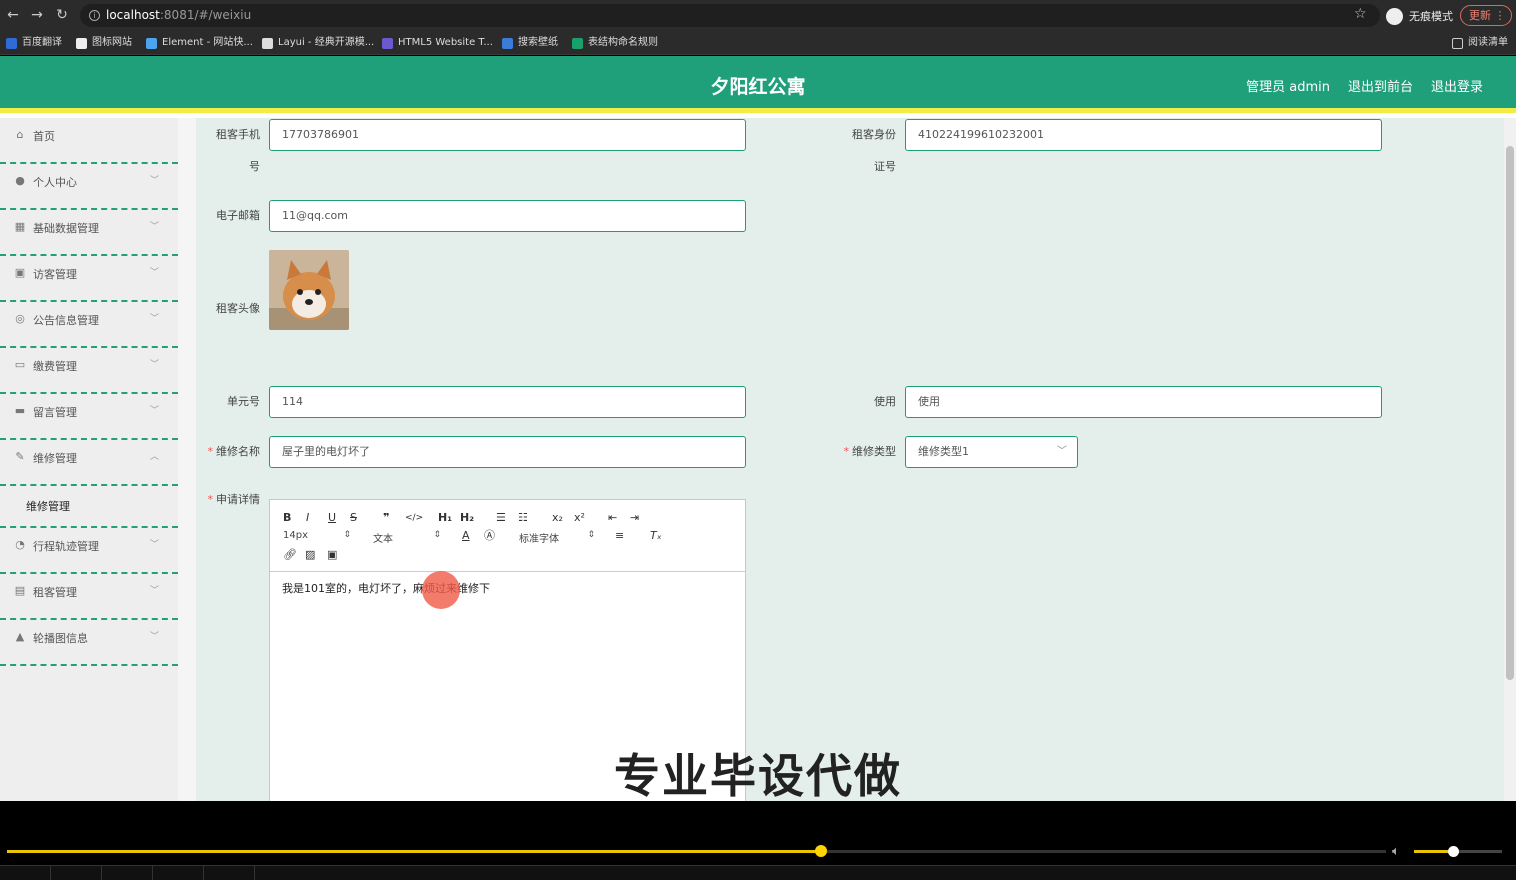 The width and height of the screenshot is (1516, 880). Describe the element at coordinates (1380, 85) in the screenshot. I see `frontend-link: 退出到前台` at that location.